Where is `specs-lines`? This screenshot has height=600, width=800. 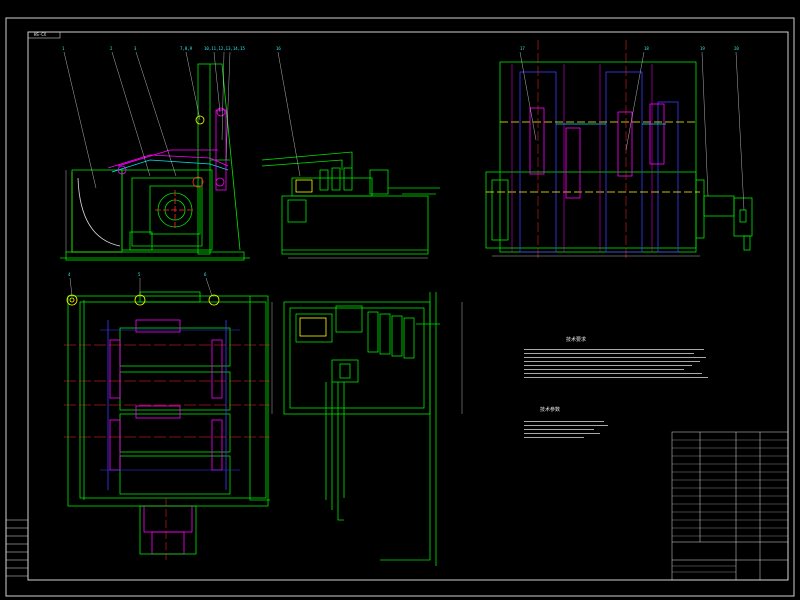
specs-lines is located at coordinates (569, 429).